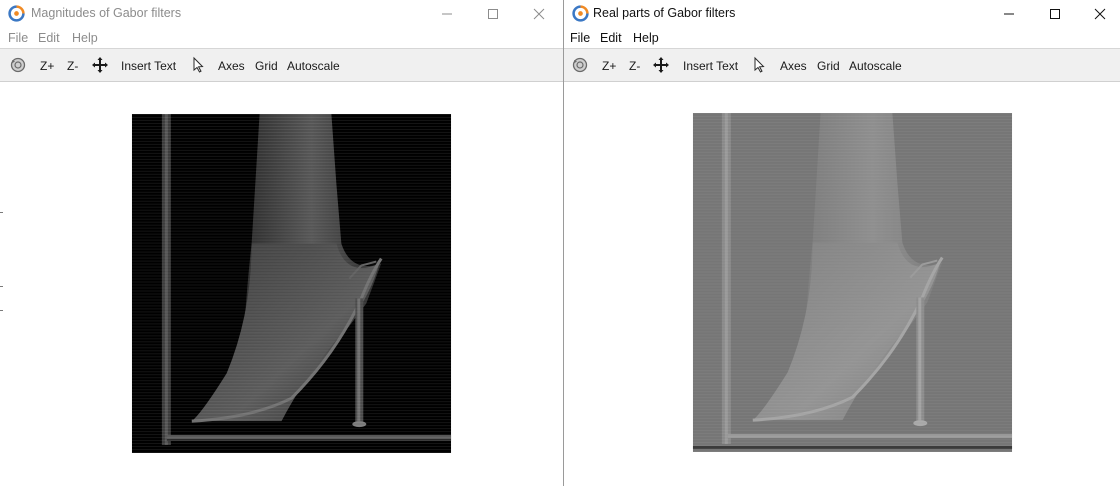 This screenshot has height=486, width=1120. What do you see at coordinates (106, 13) in the screenshot?
I see `window-title: Magnitudes of Gabor filters` at bounding box center [106, 13].